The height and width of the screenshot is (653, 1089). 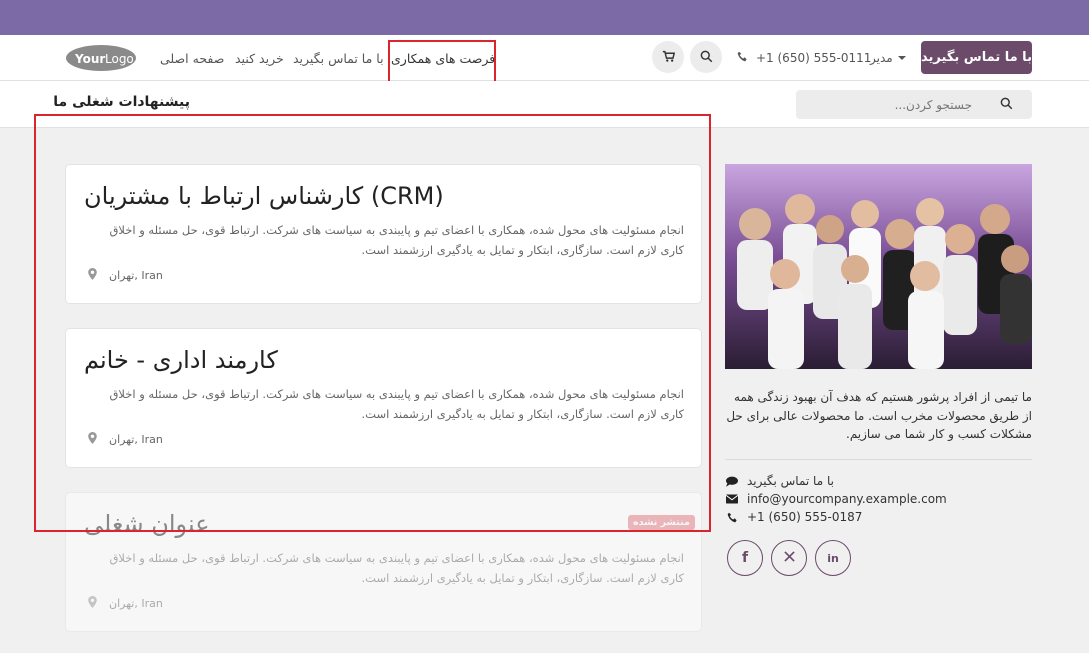 What do you see at coordinates (259, 58) in the screenshot?
I see `nav-shop: خرید کنید` at bounding box center [259, 58].